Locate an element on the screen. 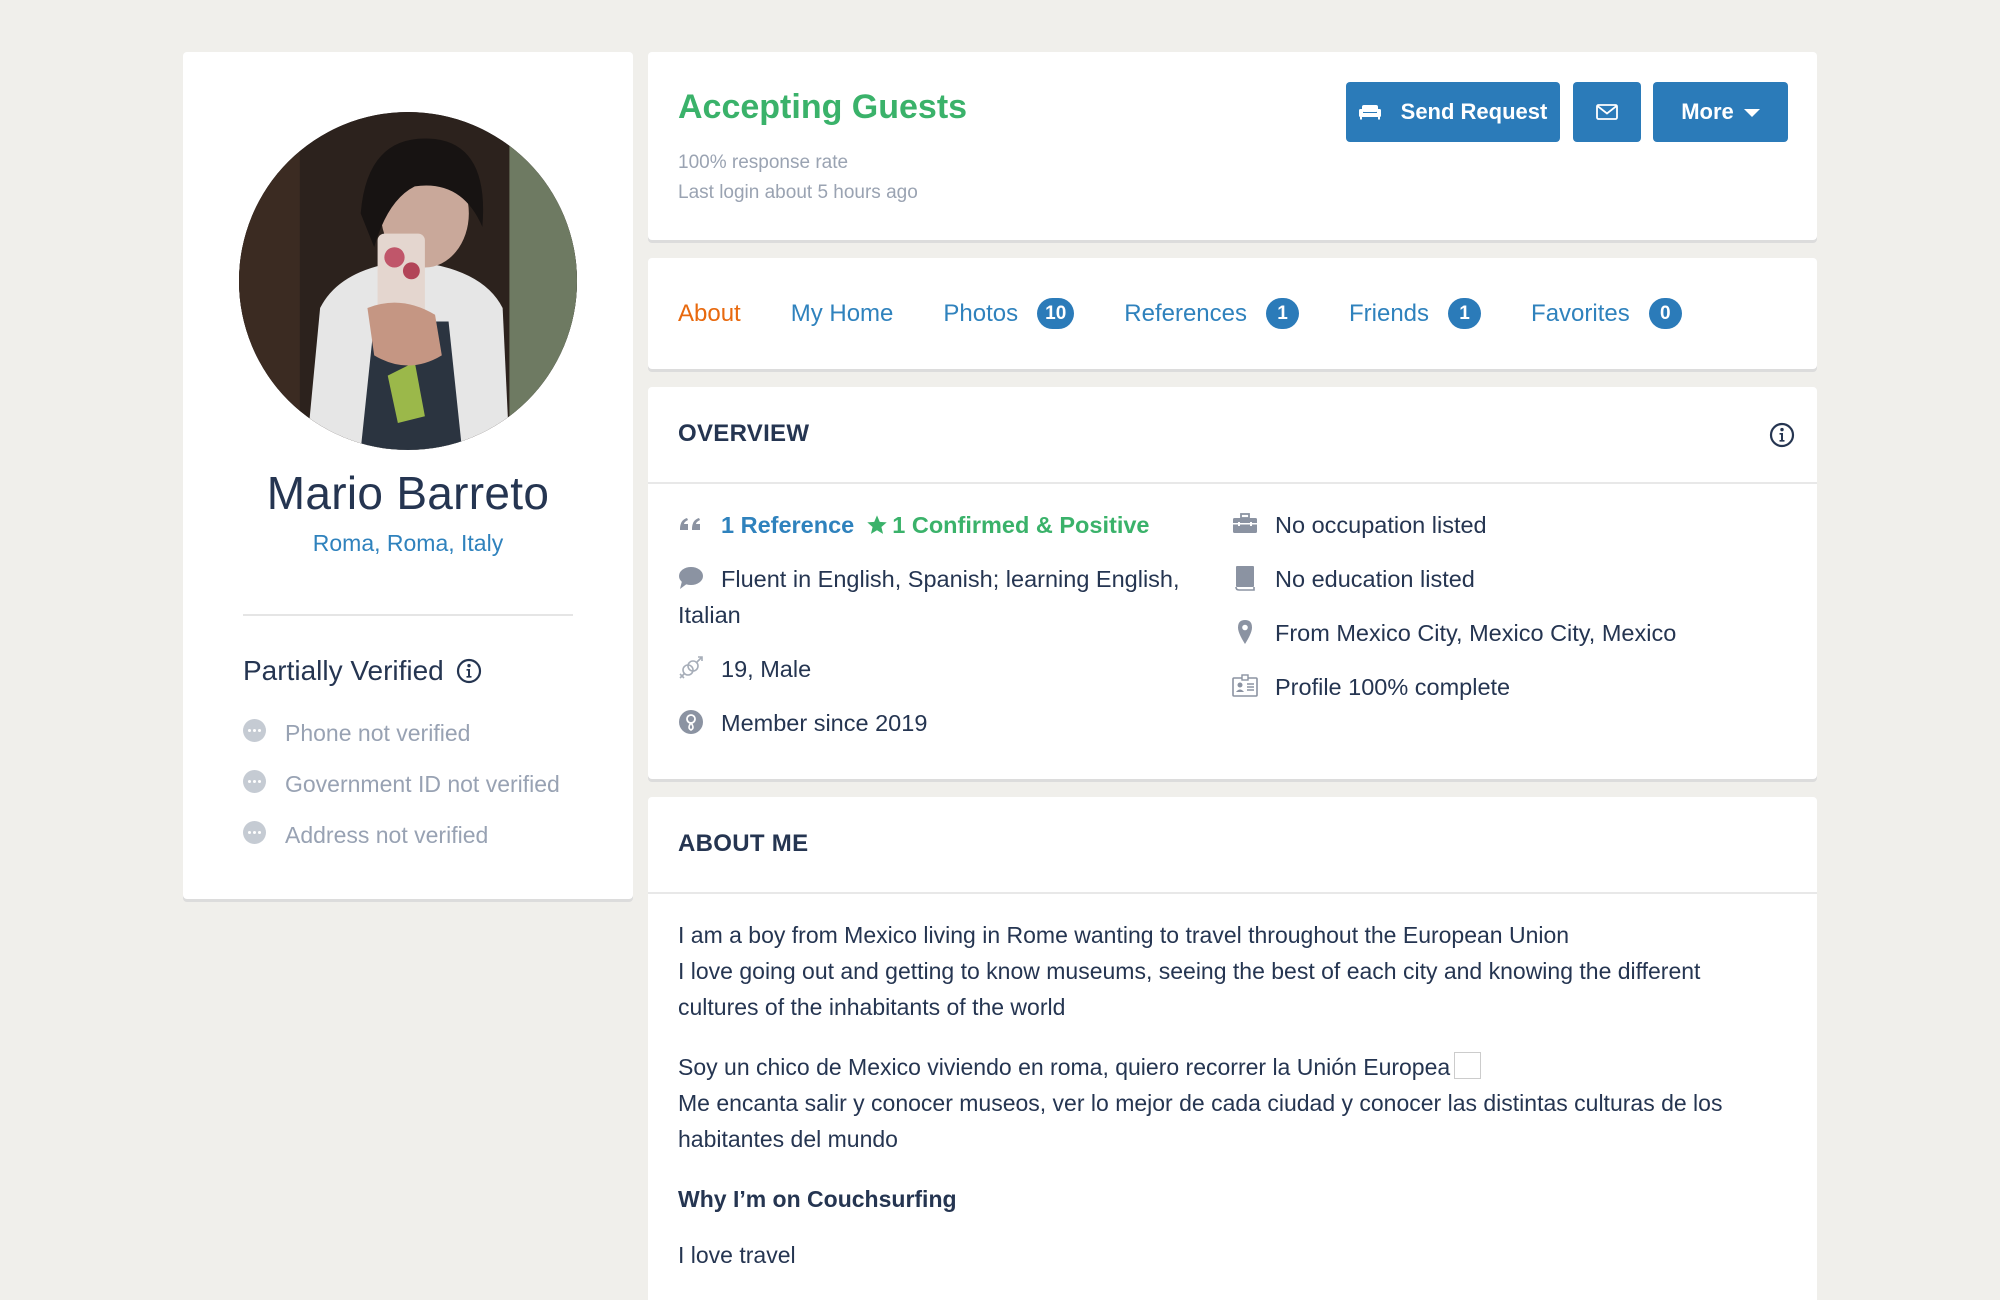  couch-icon is located at coordinates (1369, 112).